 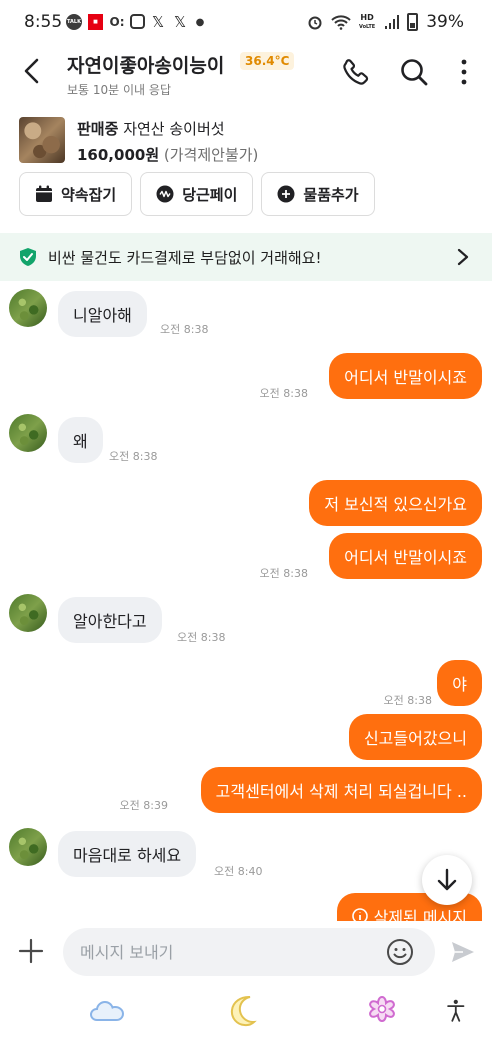 I want to click on message-bubble-outgoing: 야, so click(x=459, y=683).